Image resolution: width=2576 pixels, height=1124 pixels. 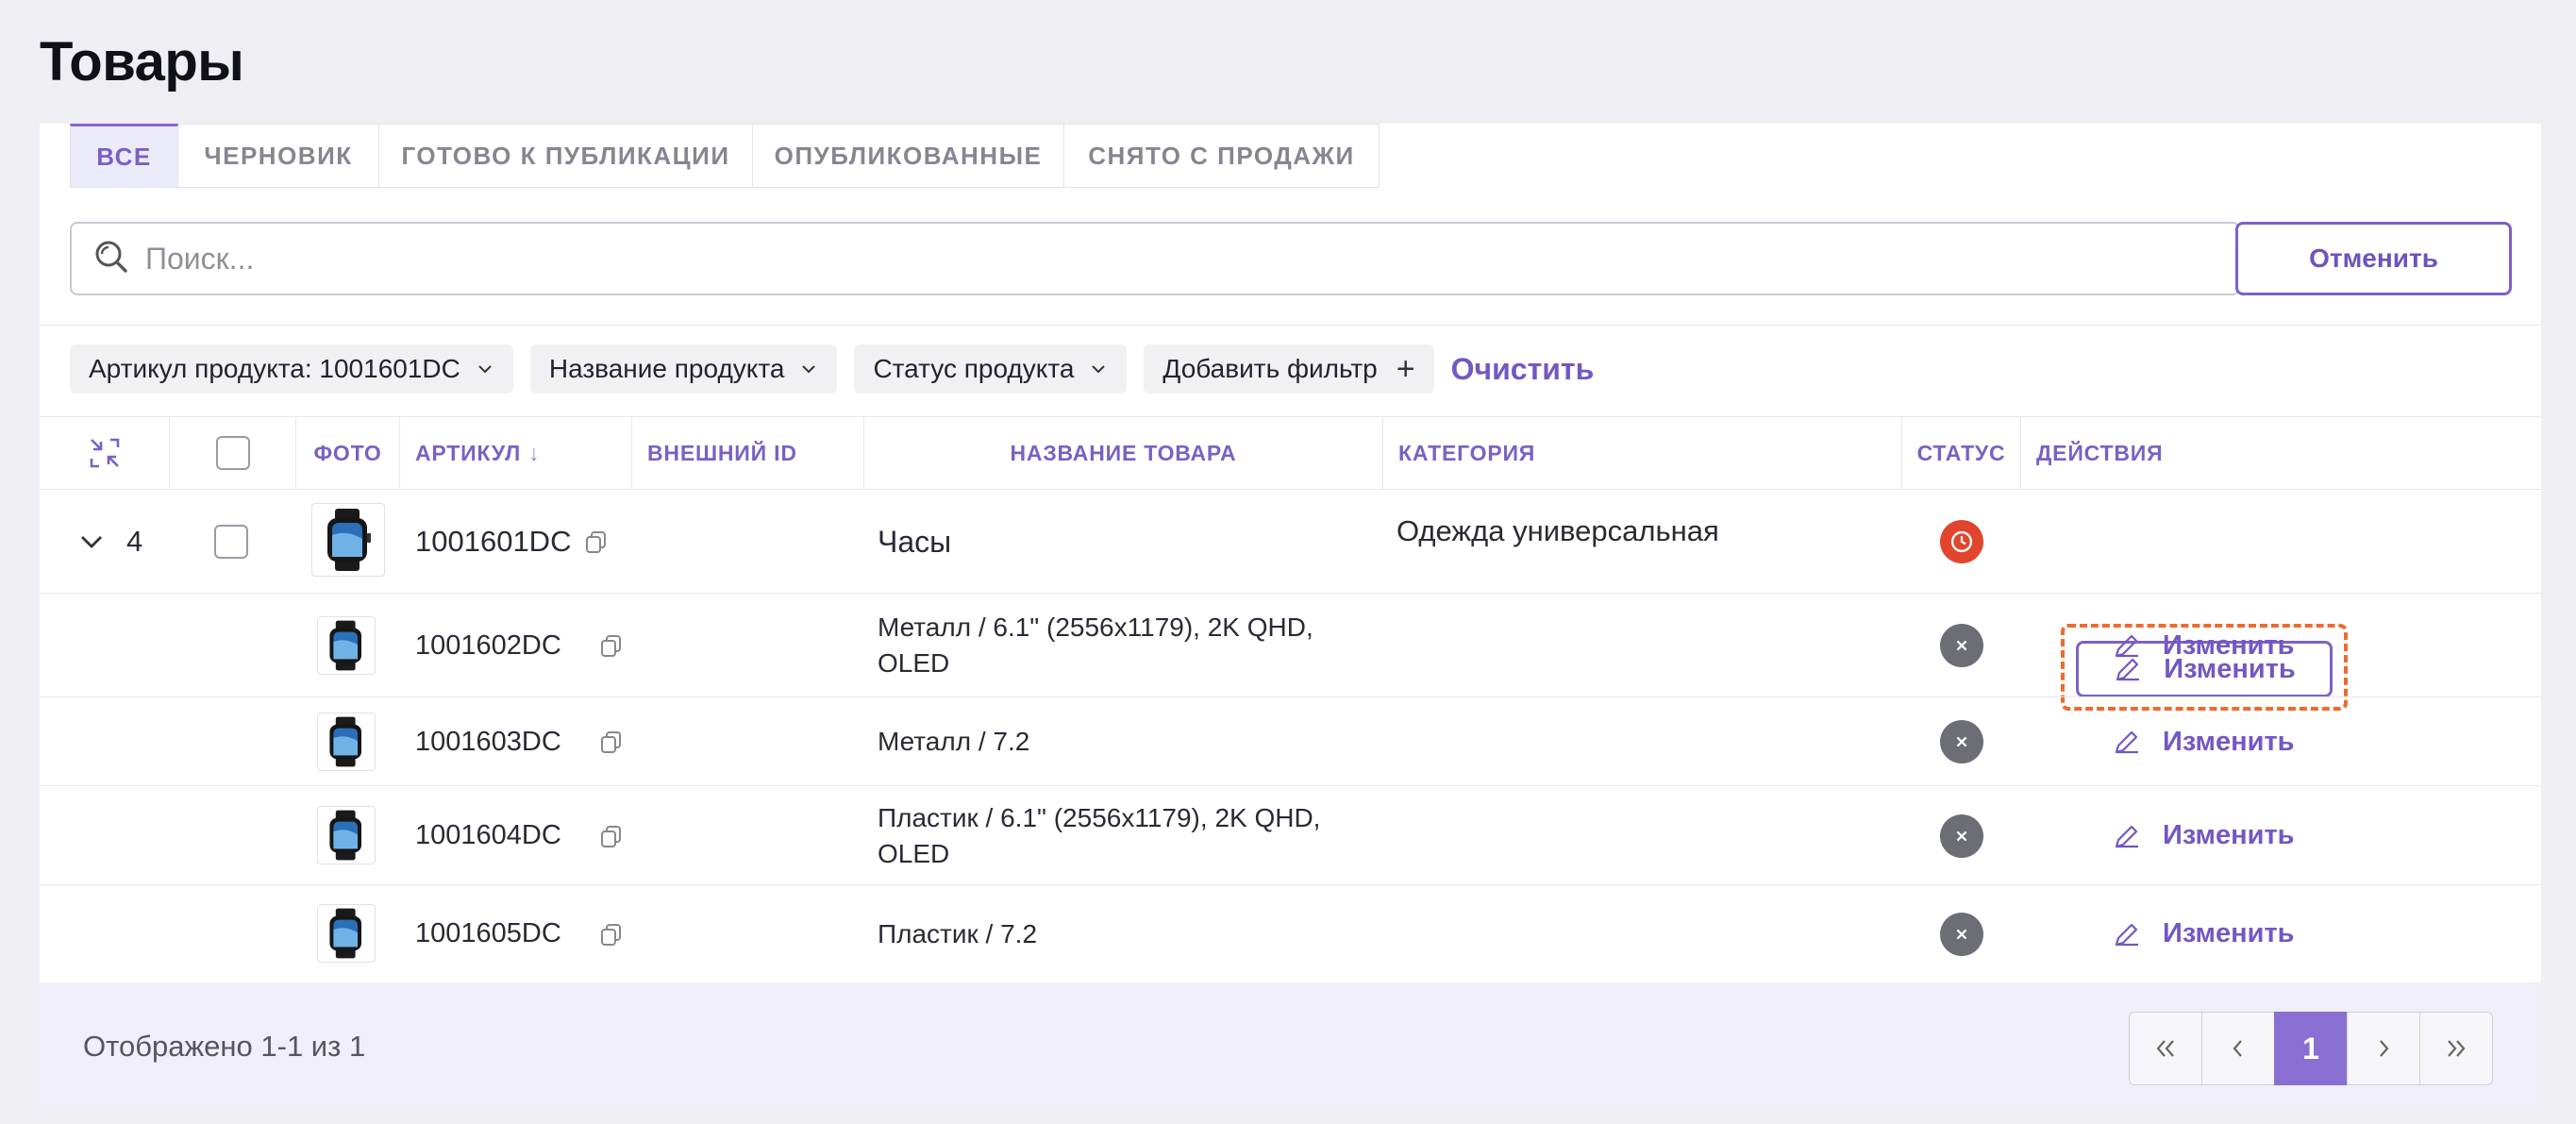 I want to click on search-icon, so click(x=111, y=259).